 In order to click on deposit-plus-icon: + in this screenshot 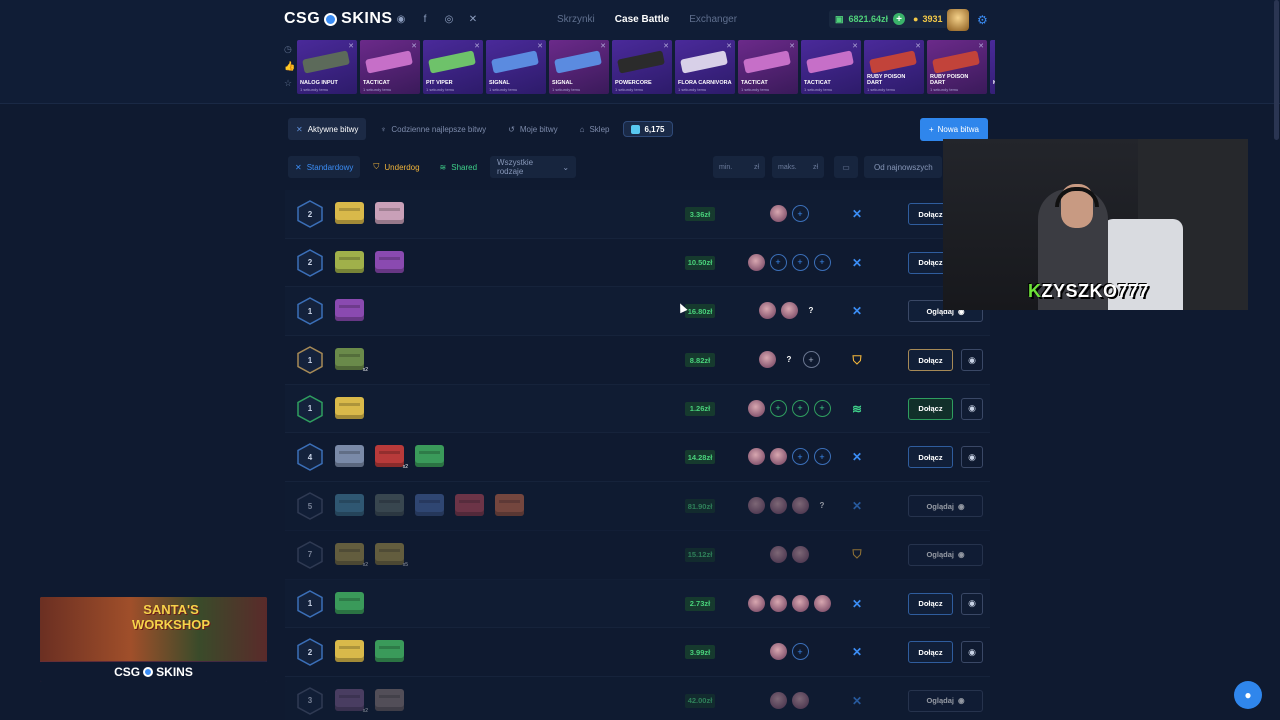, I will do `click(899, 19)`.